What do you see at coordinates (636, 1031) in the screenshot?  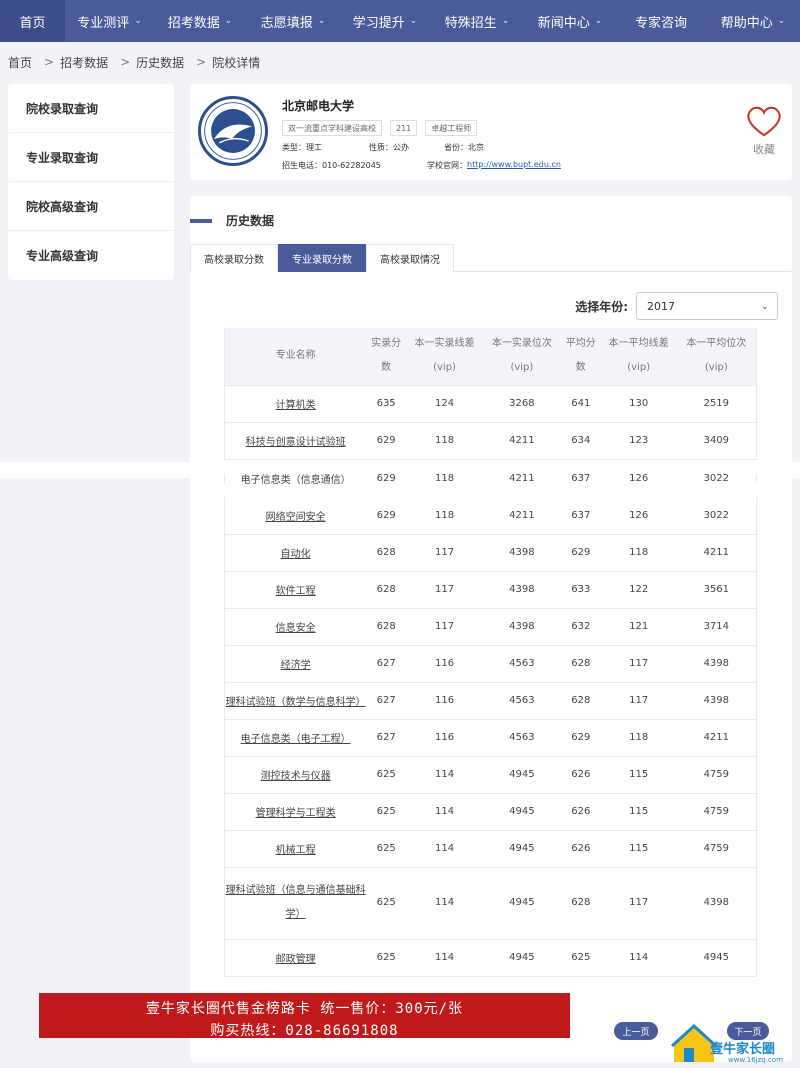 I see `prev-page-button: 上一页` at bounding box center [636, 1031].